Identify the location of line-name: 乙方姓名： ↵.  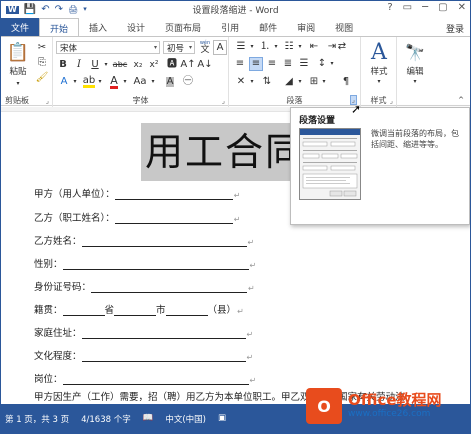
(144, 240).